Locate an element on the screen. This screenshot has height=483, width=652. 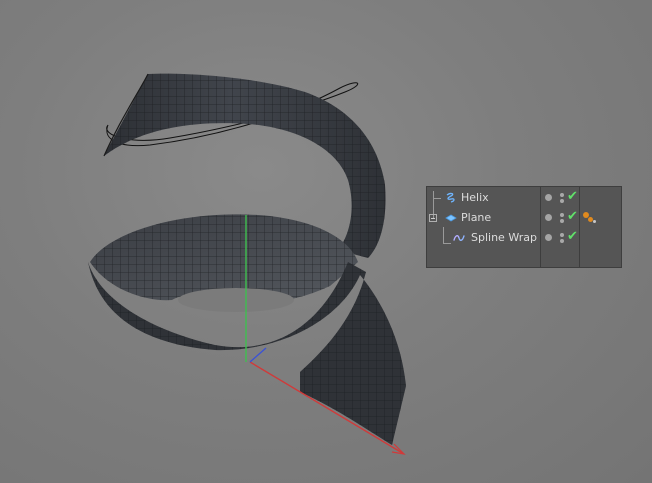
object-row-spline-wrap: Spline Wrap ✔ is located at coordinates (524, 238).